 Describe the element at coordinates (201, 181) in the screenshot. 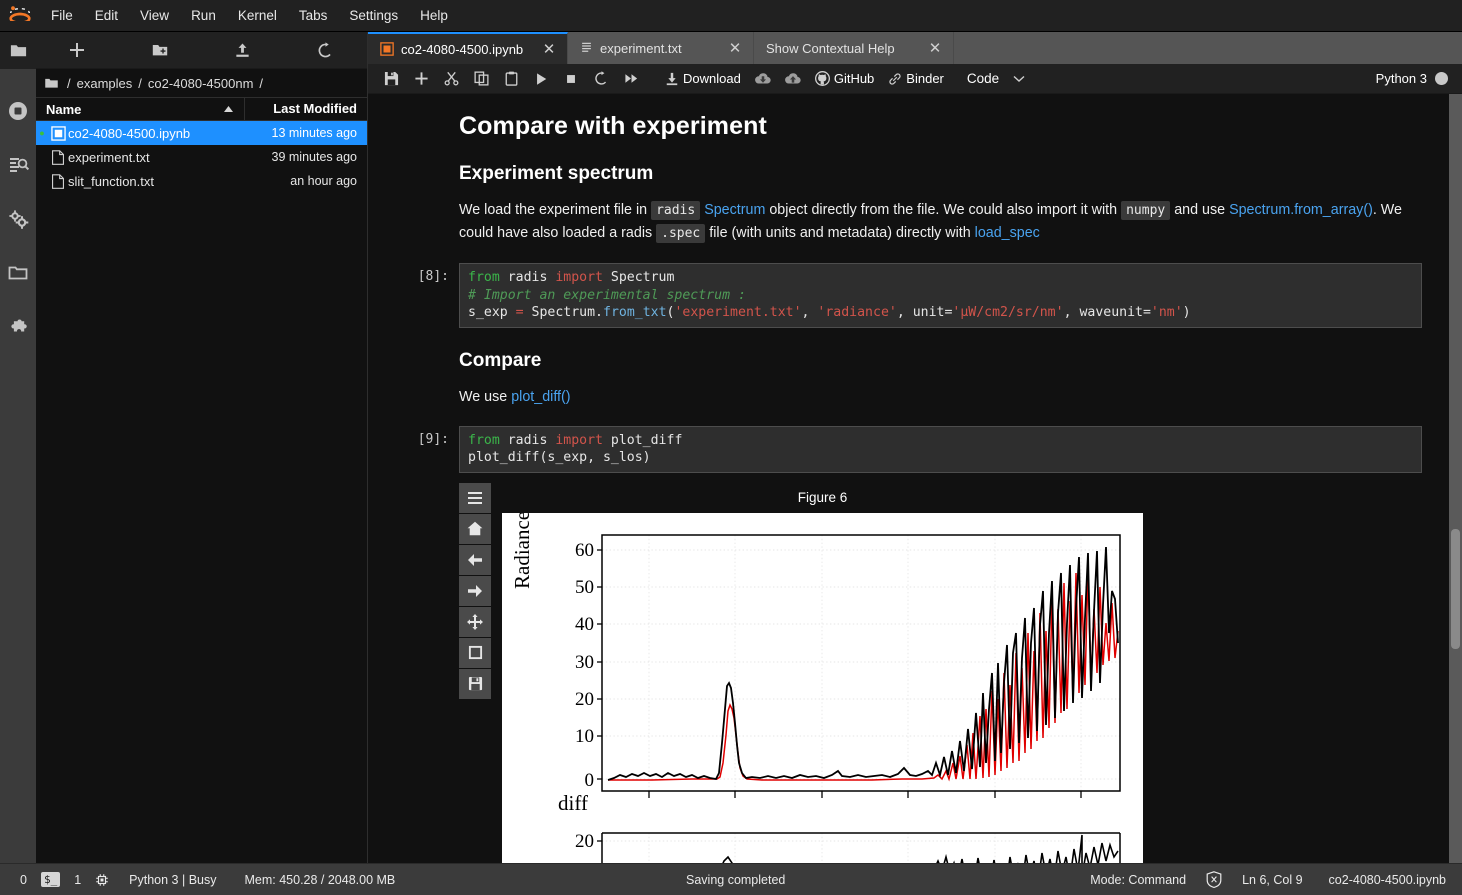

I see `list-item: slit_function.txt an hour ago` at that location.